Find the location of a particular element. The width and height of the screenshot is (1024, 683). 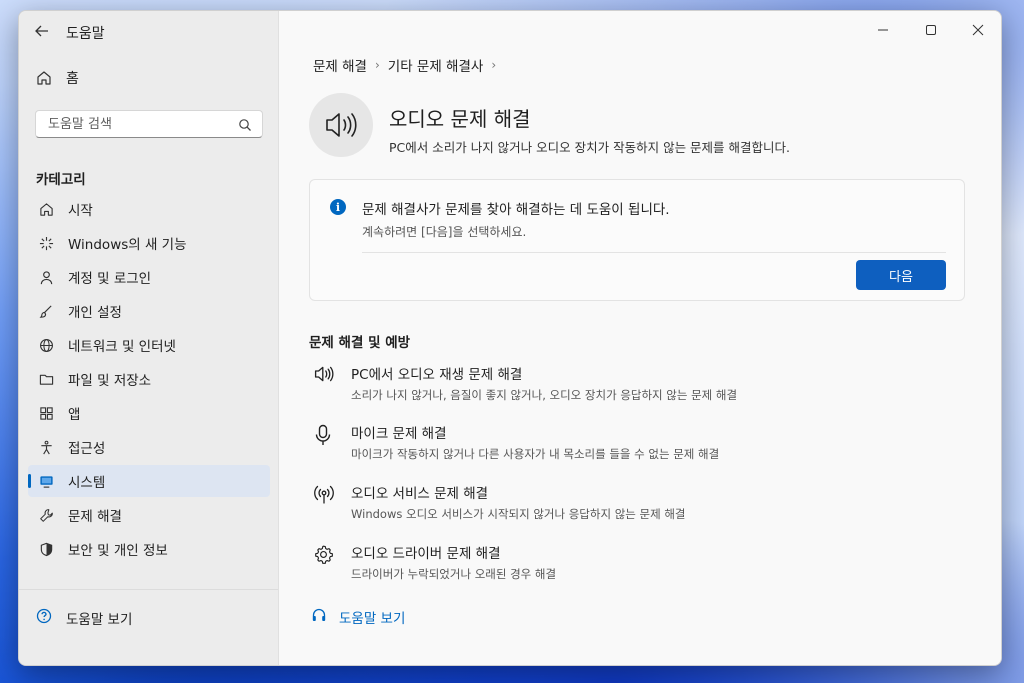

sidebar-item-security: 보안 및 개인 정보 is located at coordinates (149, 549).